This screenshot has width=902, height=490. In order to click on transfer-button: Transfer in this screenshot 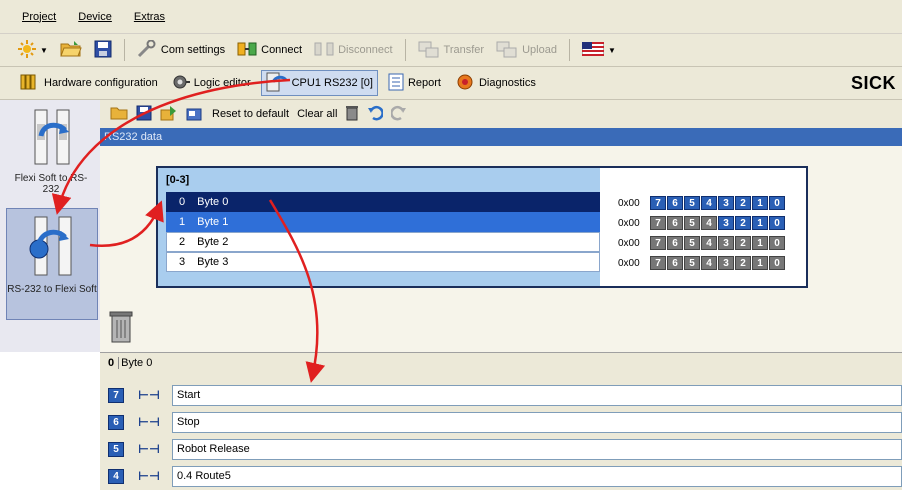, I will do `click(451, 50)`.